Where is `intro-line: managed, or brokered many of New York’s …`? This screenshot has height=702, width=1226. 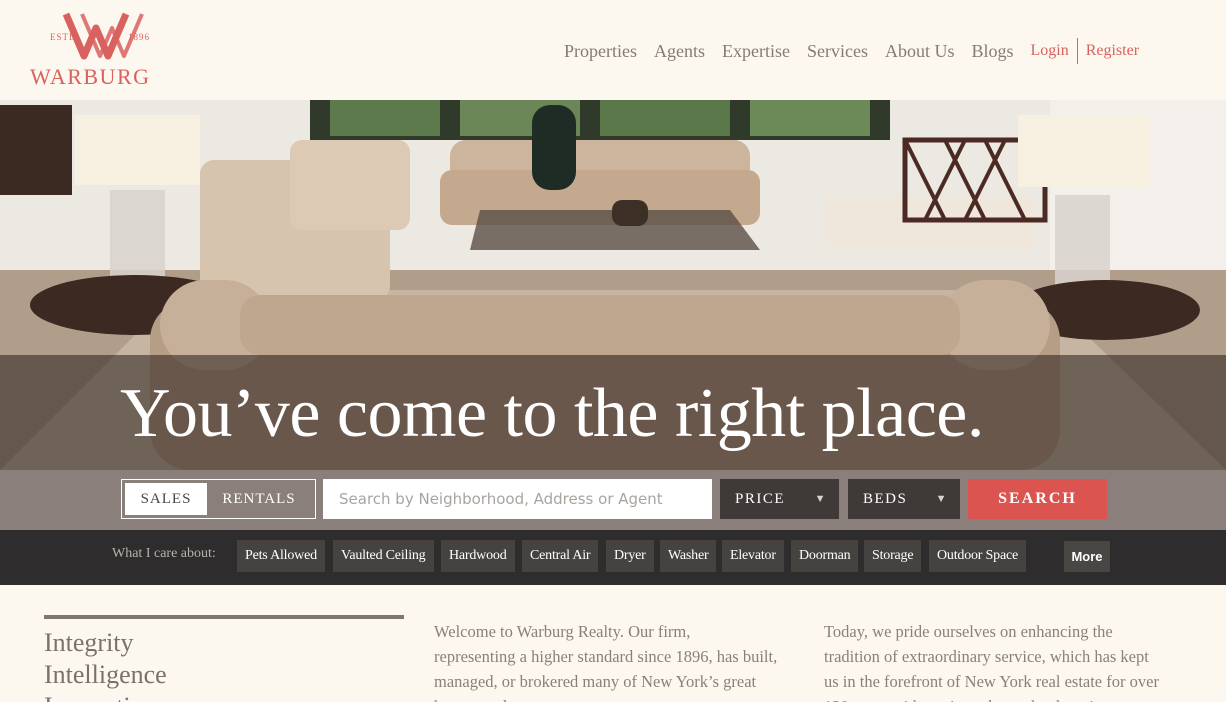 intro-line: managed, or brokered many of New York’s … is located at coordinates (595, 681).